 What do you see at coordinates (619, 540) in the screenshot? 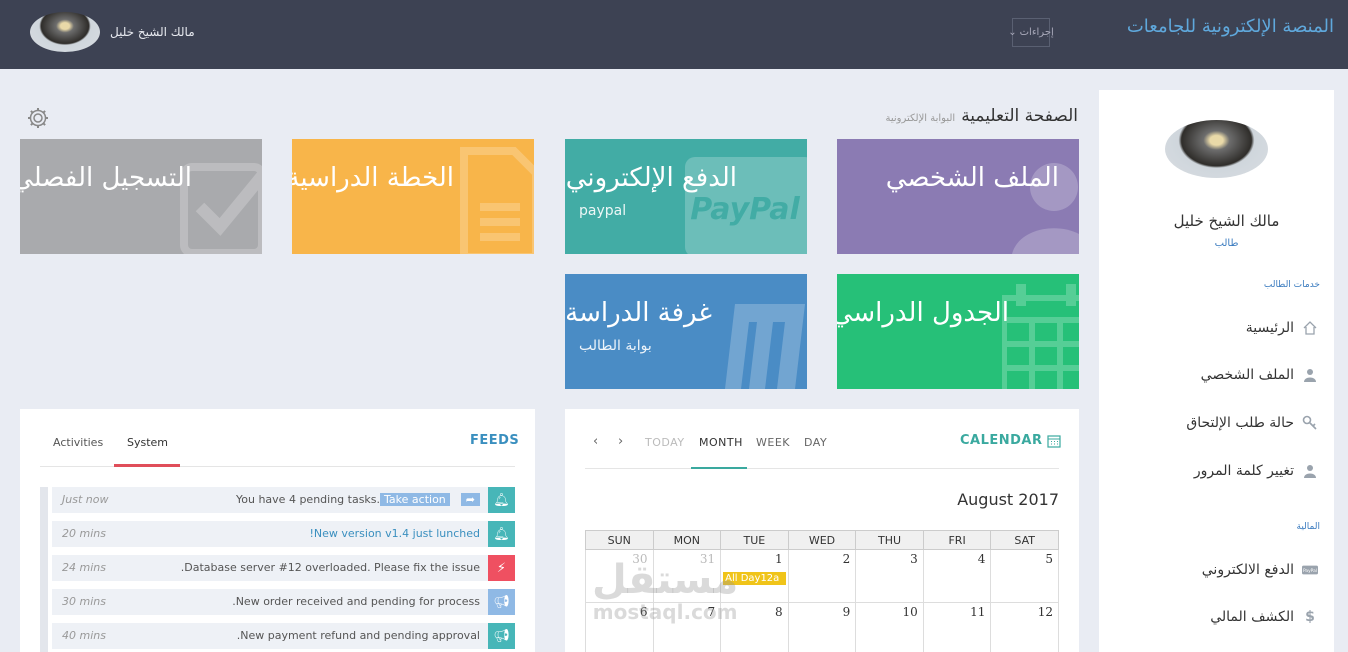
I see `day-header: SUN` at bounding box center [619, 540].